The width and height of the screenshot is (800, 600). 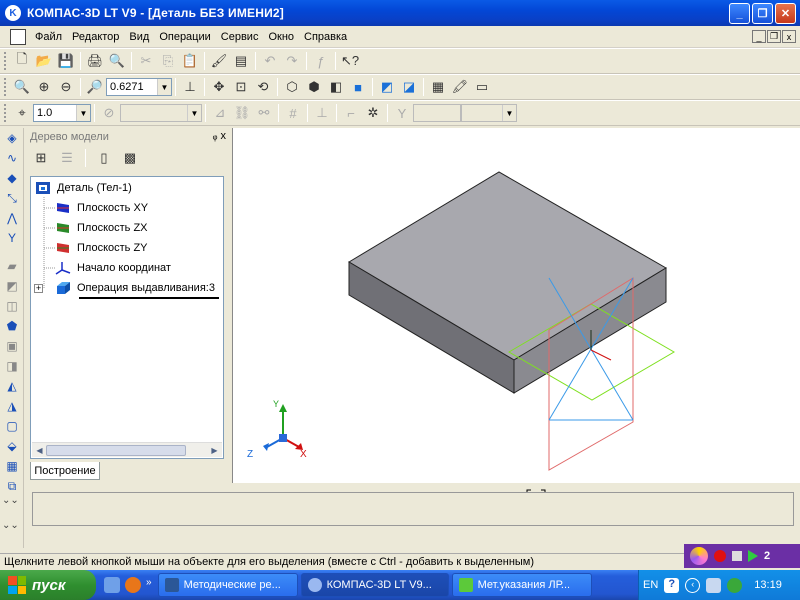 What do you see at coordinates (437, 113) in the screenshot?
I see `coord-x-field` at bounding box center [437, 113].